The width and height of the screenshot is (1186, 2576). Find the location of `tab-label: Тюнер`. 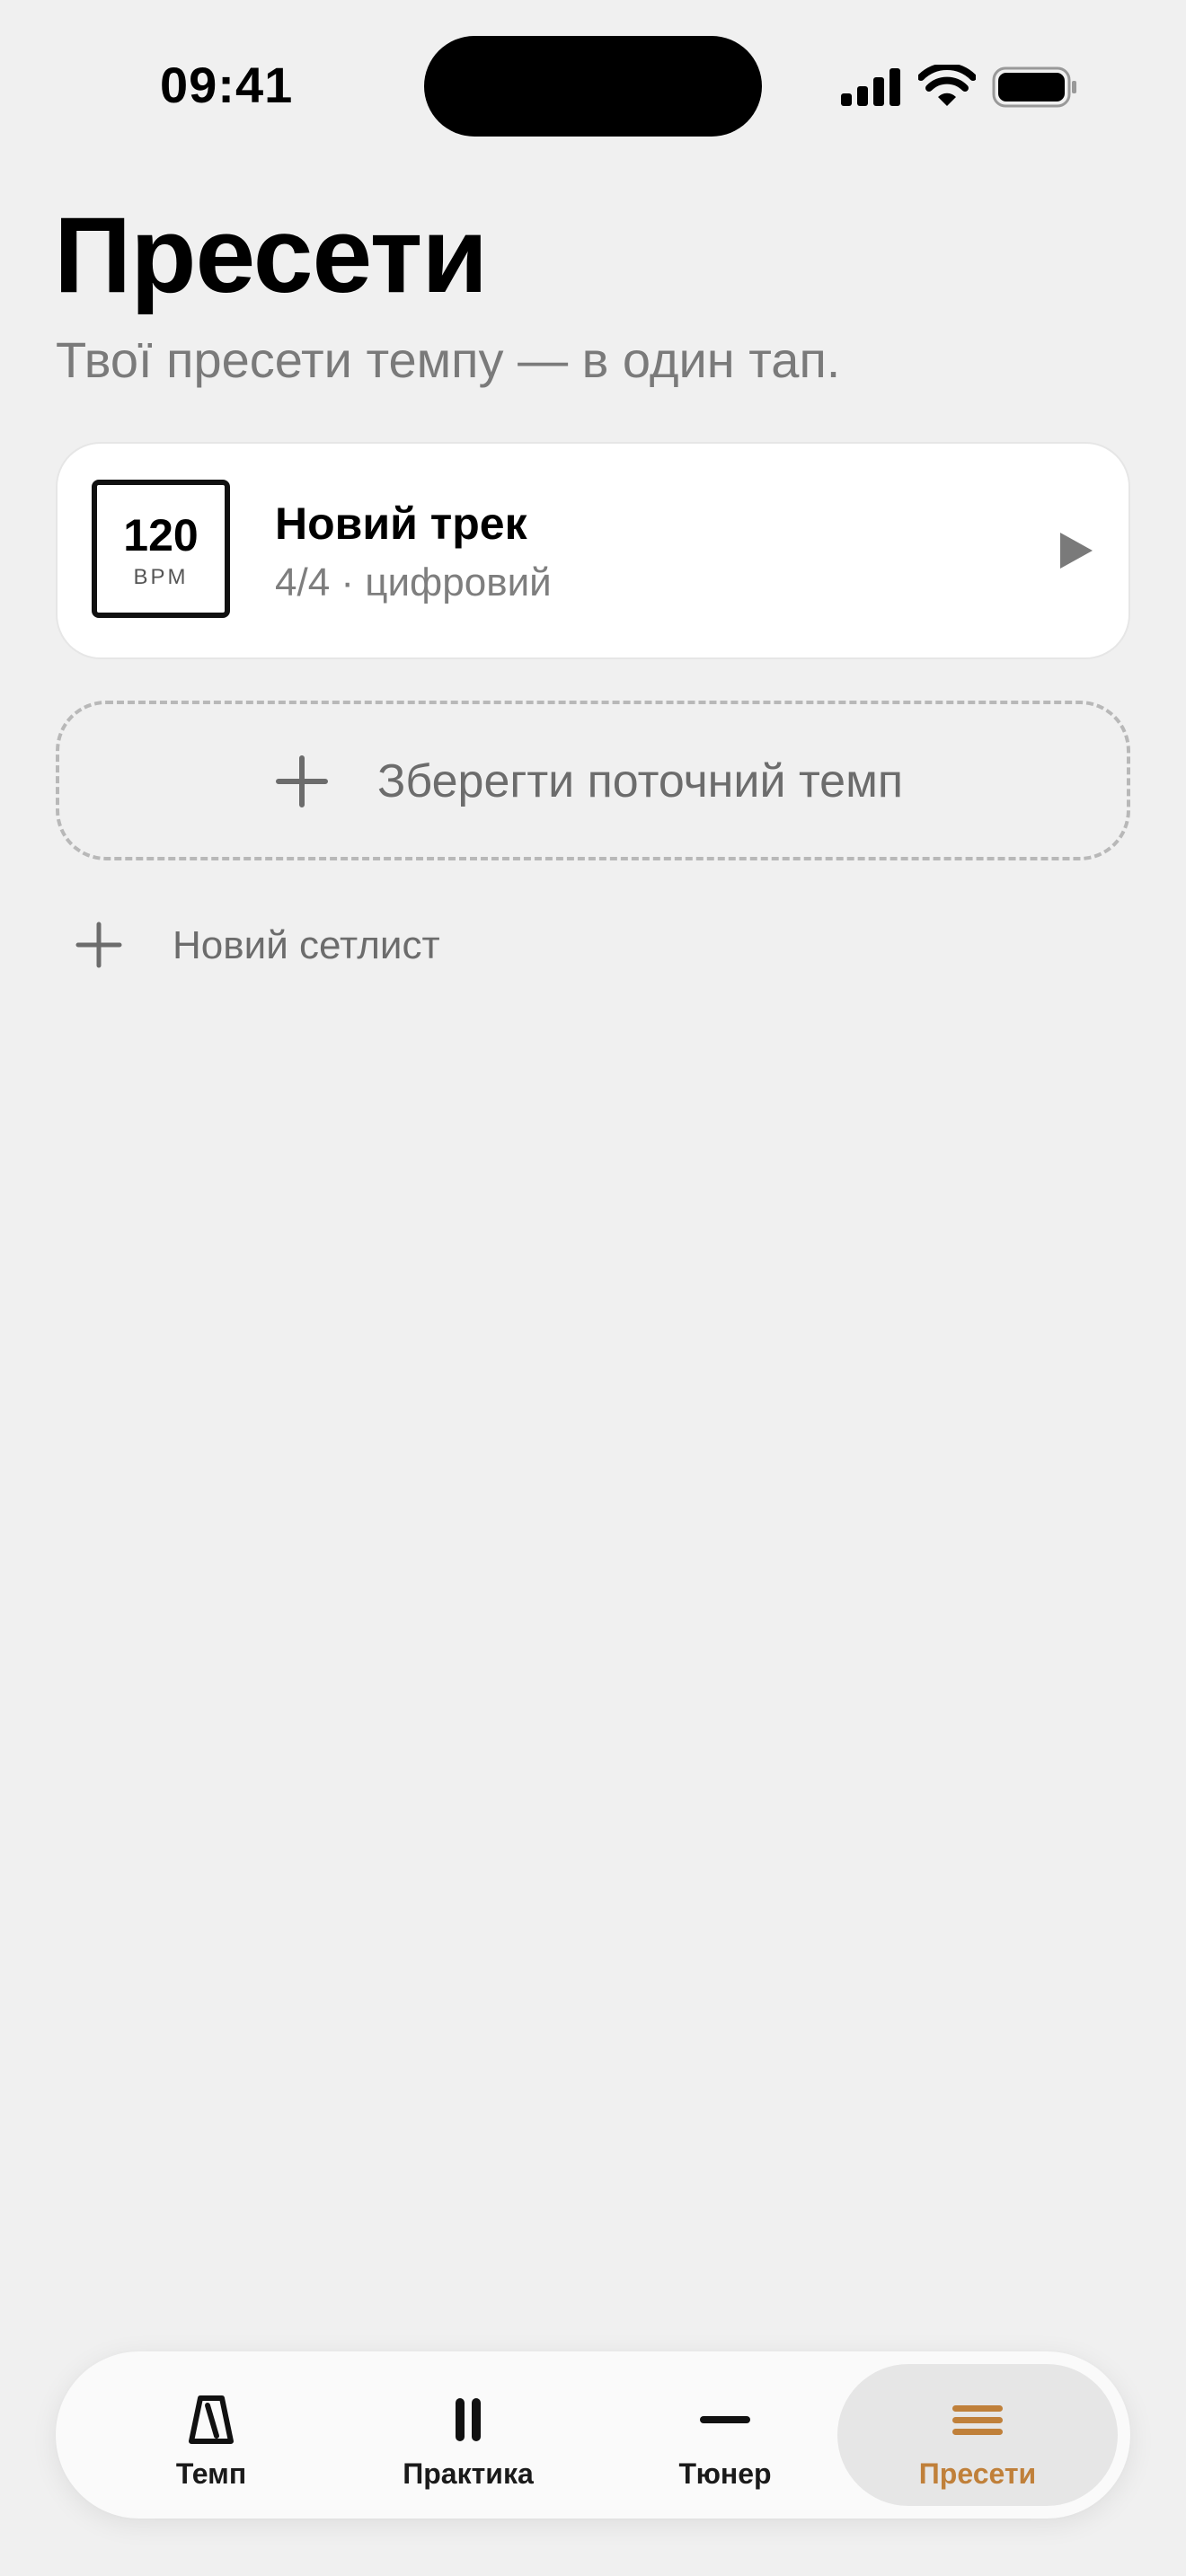

tab-label: Тюнер is located at coordinates (725, 2473).